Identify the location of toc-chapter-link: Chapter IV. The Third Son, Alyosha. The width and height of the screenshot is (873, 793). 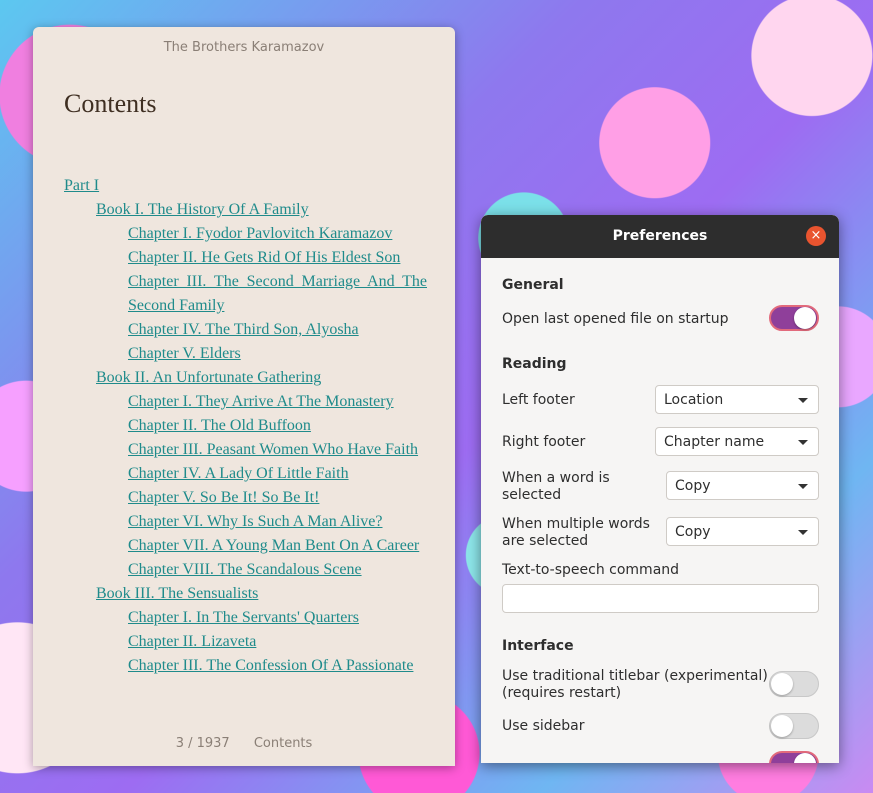
(245, 330).